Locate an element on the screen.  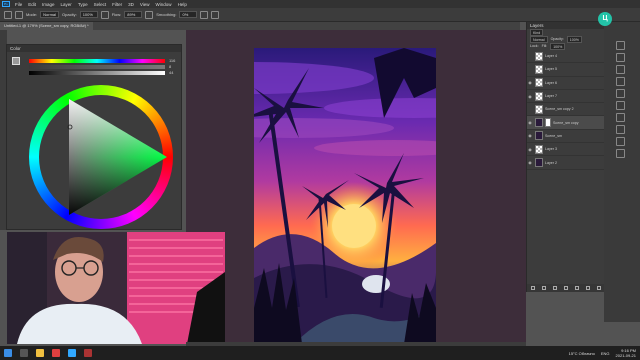
layer-name: Scene_sm is located at coordinates (553, 135).